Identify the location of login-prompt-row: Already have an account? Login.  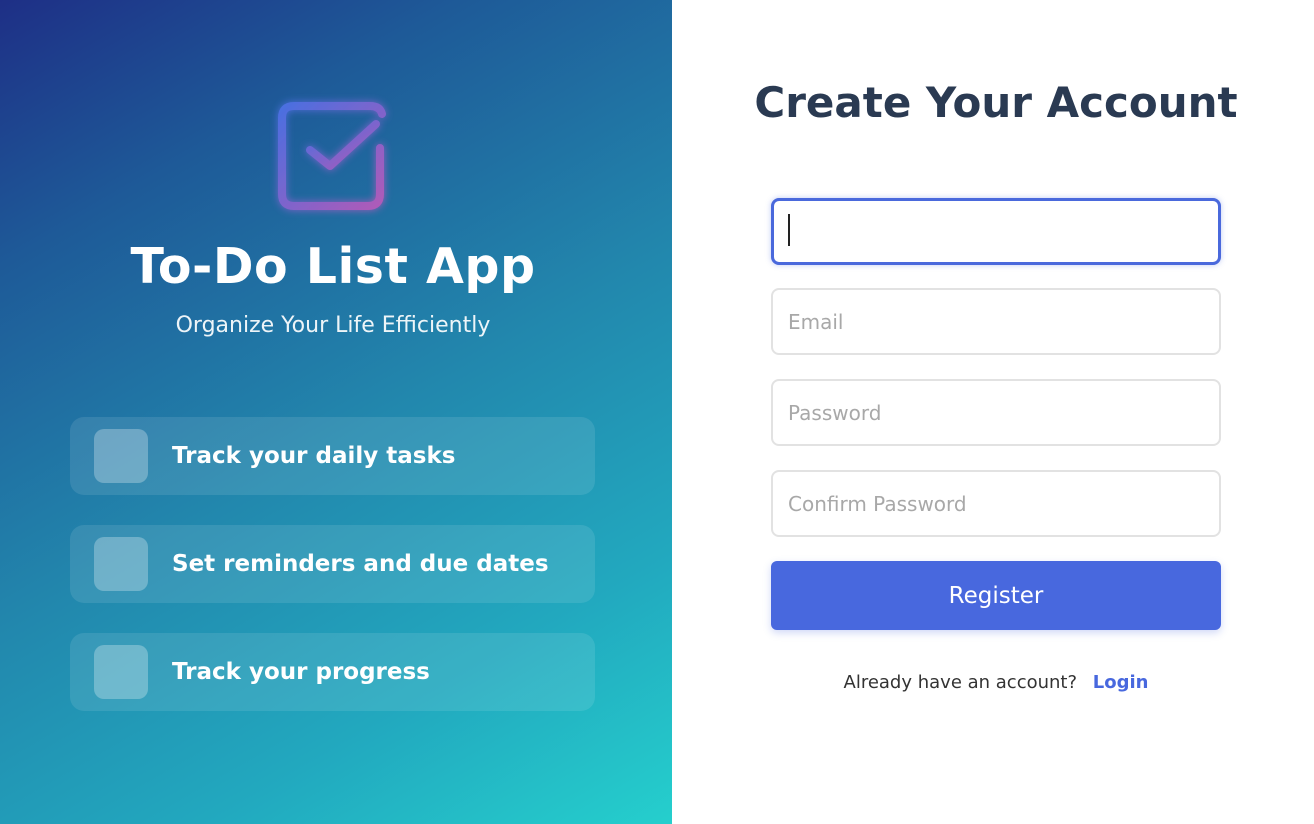
(993, 682).